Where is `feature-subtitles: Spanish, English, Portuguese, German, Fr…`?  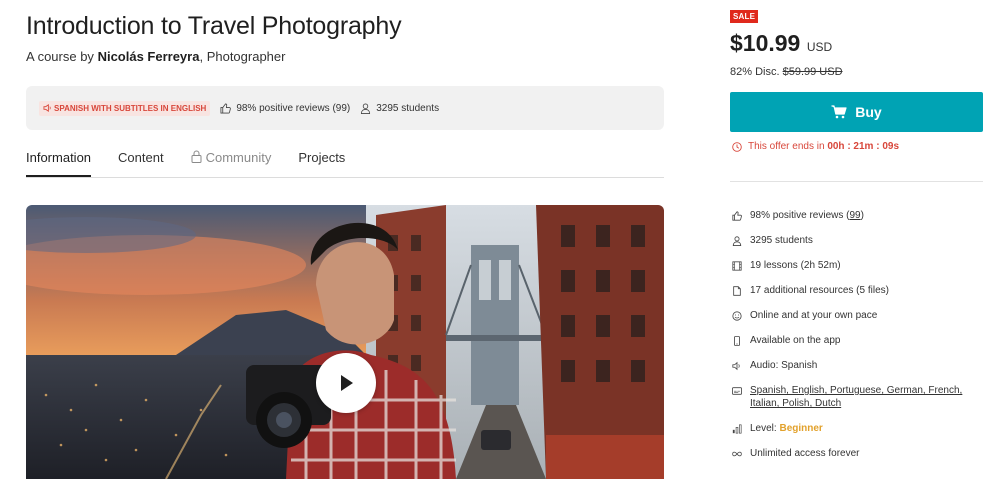 feature-subtitles: Spanish, English, Portuguese, German, Fr… is located at coordinates (857, 397).